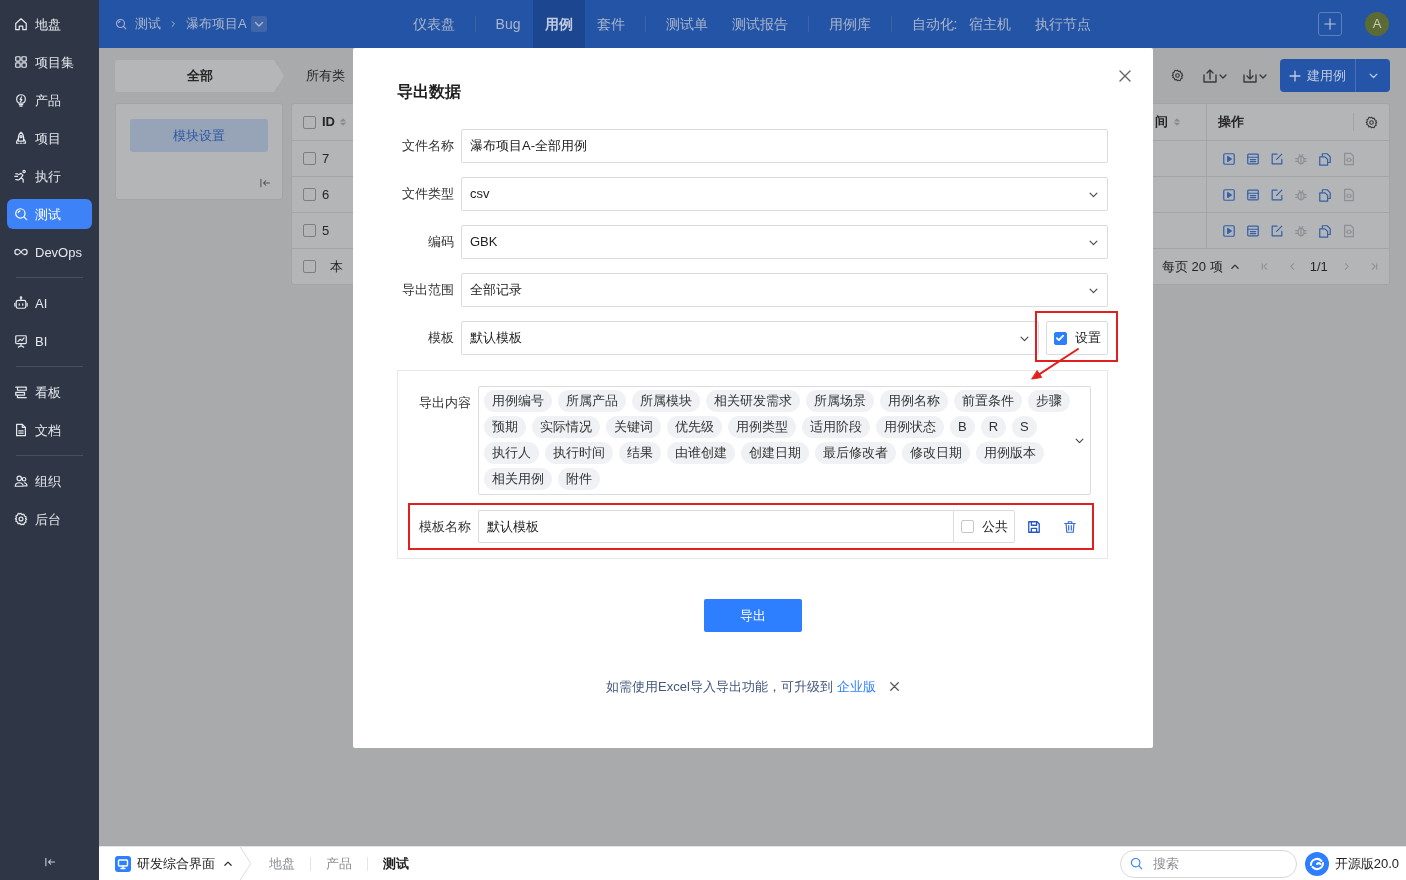  Describe the element at coordinates (592, 401) in the screenshot. I see `tag-chip: 所属产品` at that location.